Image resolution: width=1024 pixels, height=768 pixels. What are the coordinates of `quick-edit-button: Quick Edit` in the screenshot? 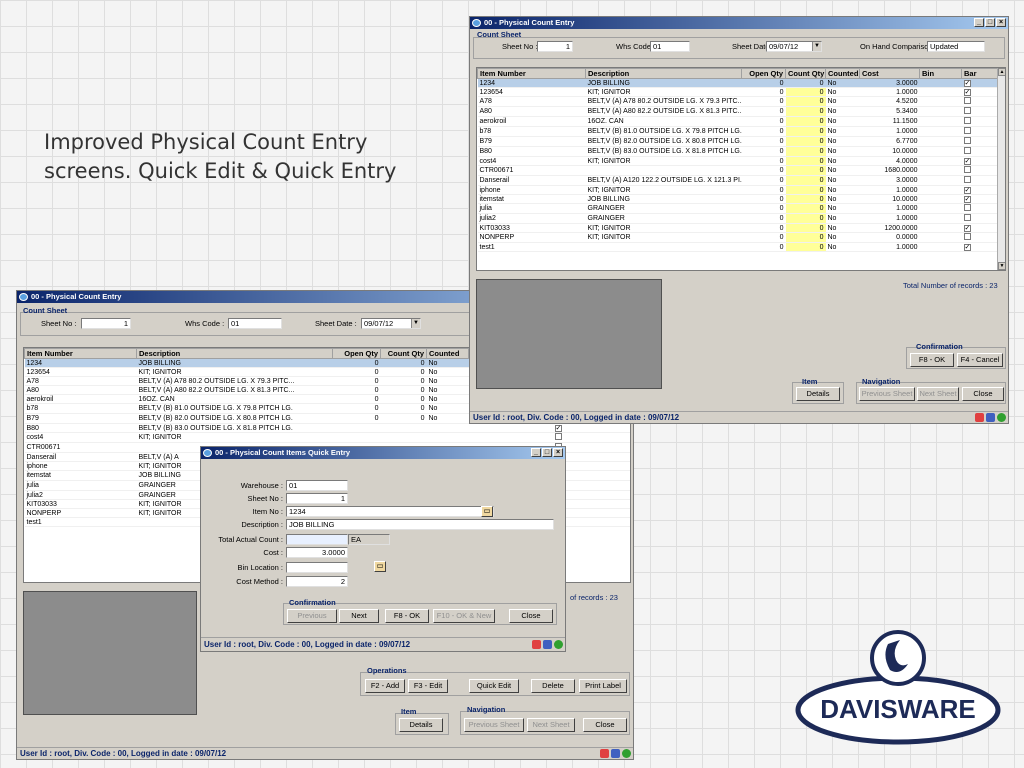 It's located at (494, 686).